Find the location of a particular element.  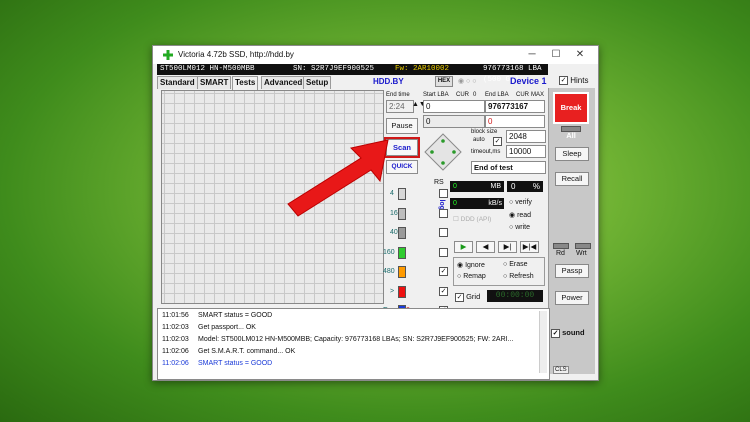

write-radio: ○ write is located at coordinates (519, 227).